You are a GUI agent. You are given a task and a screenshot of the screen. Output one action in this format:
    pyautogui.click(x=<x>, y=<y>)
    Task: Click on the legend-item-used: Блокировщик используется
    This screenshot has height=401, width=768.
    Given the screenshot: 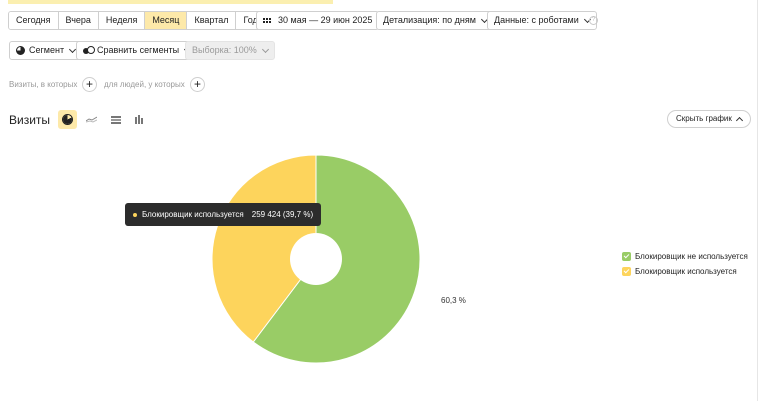 What is the action you would take?
    pyautogui.click(x=685, y=271)
    